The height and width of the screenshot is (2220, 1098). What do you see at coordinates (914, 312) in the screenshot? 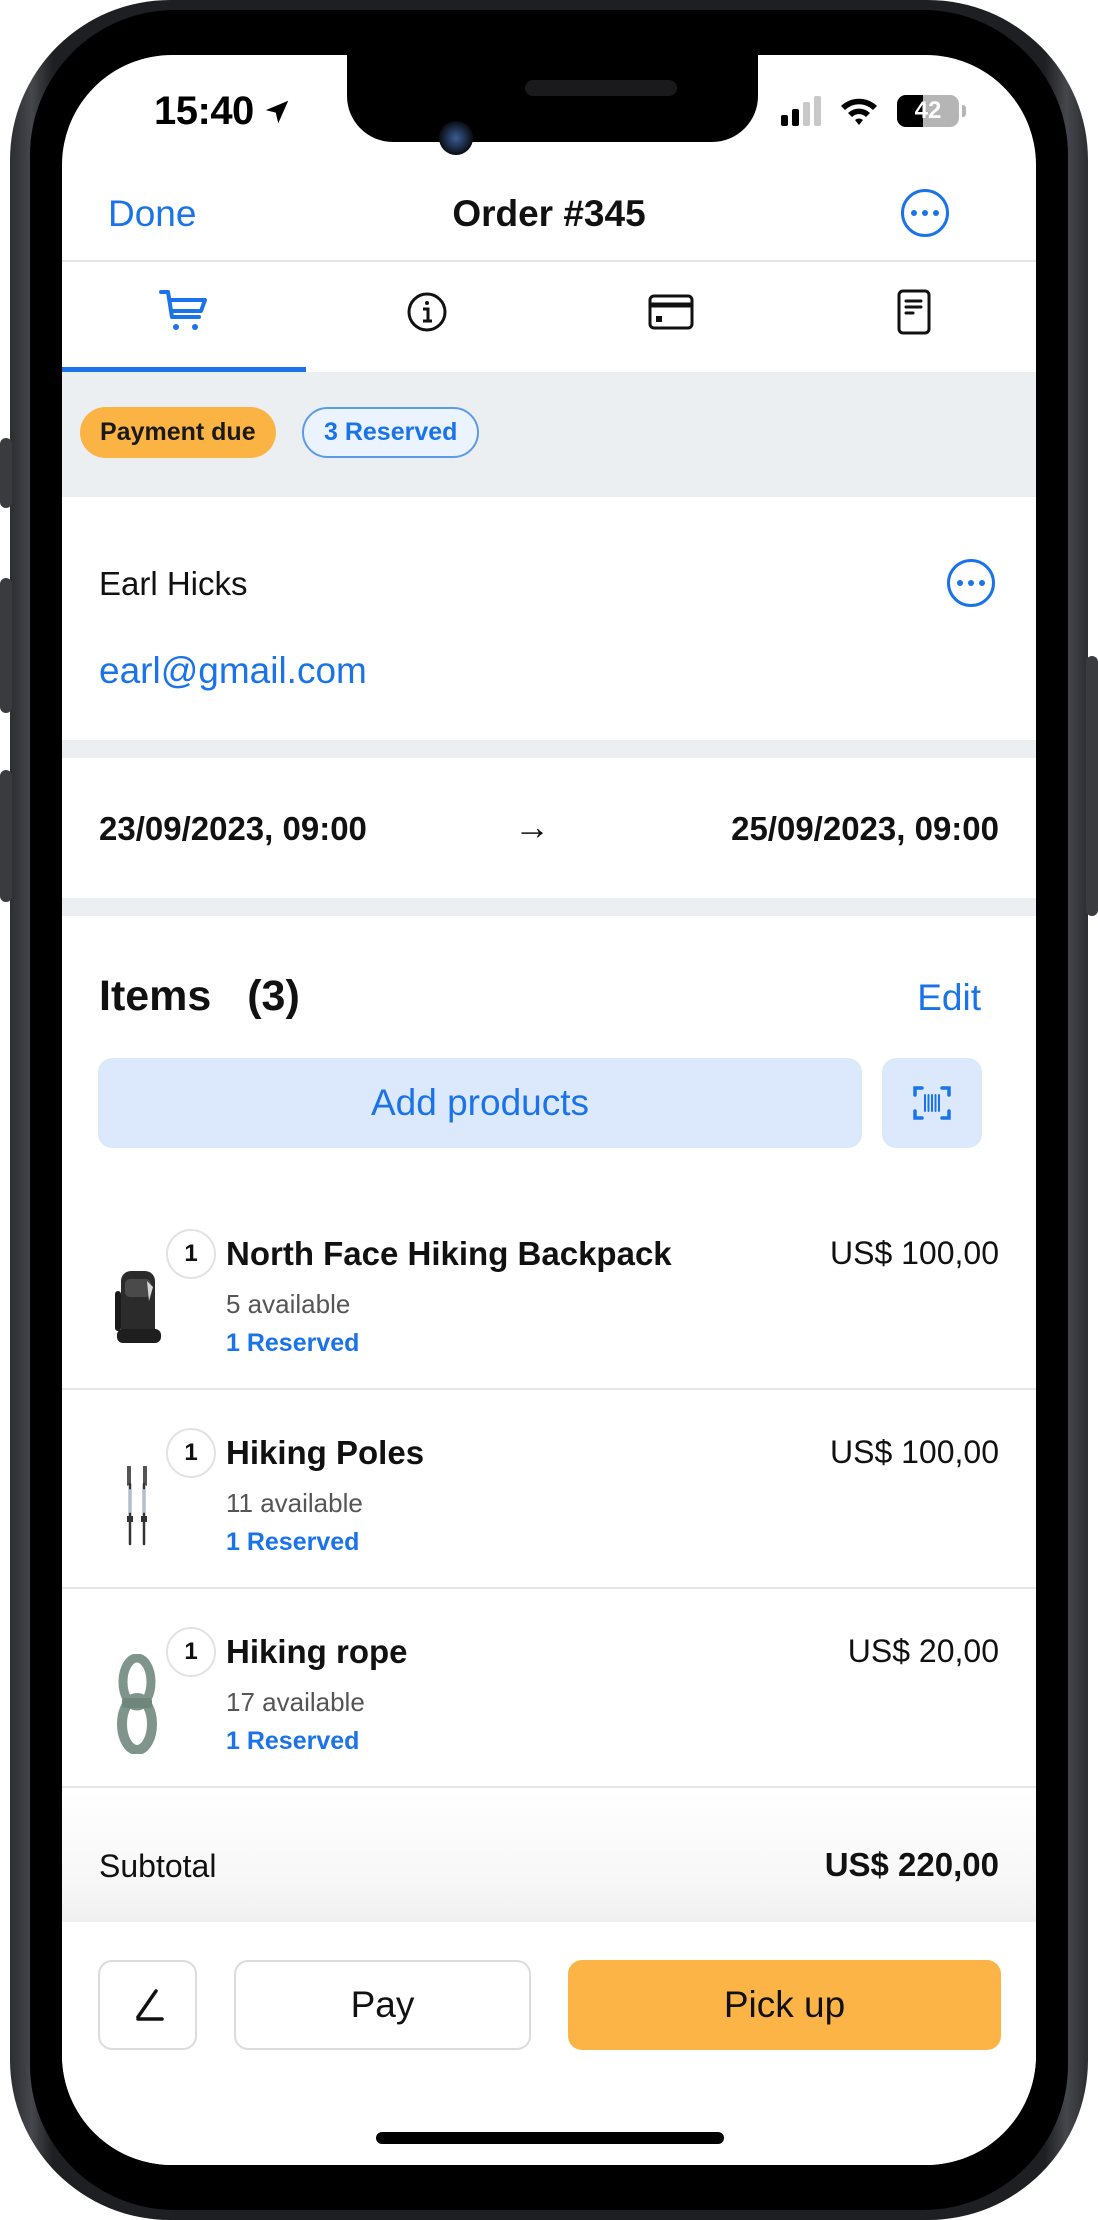
I see `receipt-icon` at bounding box center [914, 312].